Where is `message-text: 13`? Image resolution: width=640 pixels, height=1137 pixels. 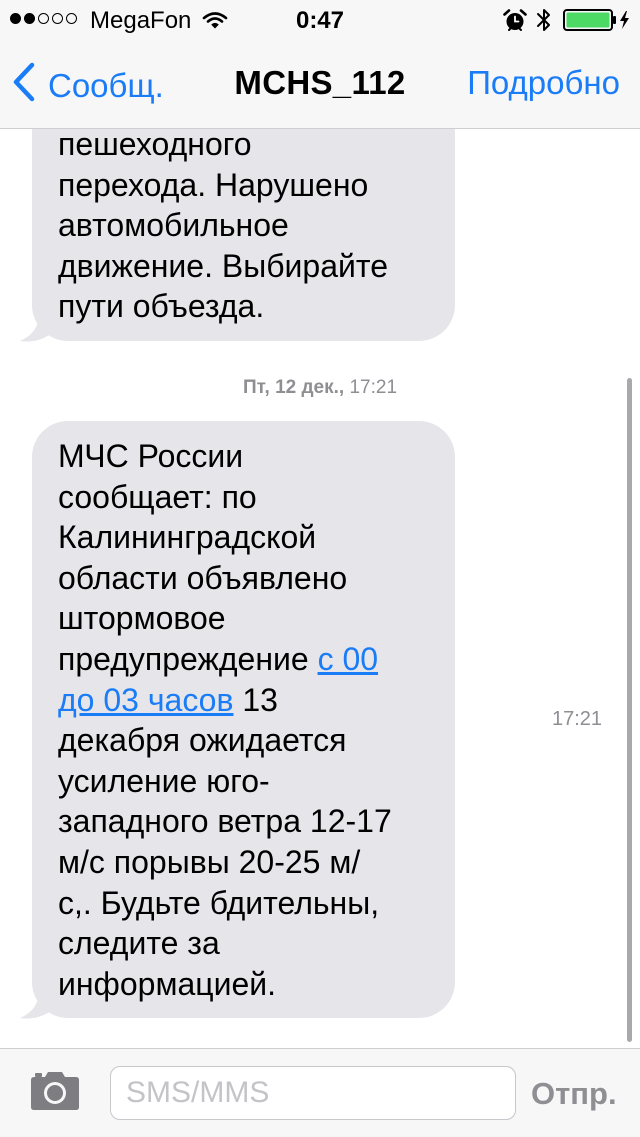
message-text: 13 is located at coordinates (255, 699).